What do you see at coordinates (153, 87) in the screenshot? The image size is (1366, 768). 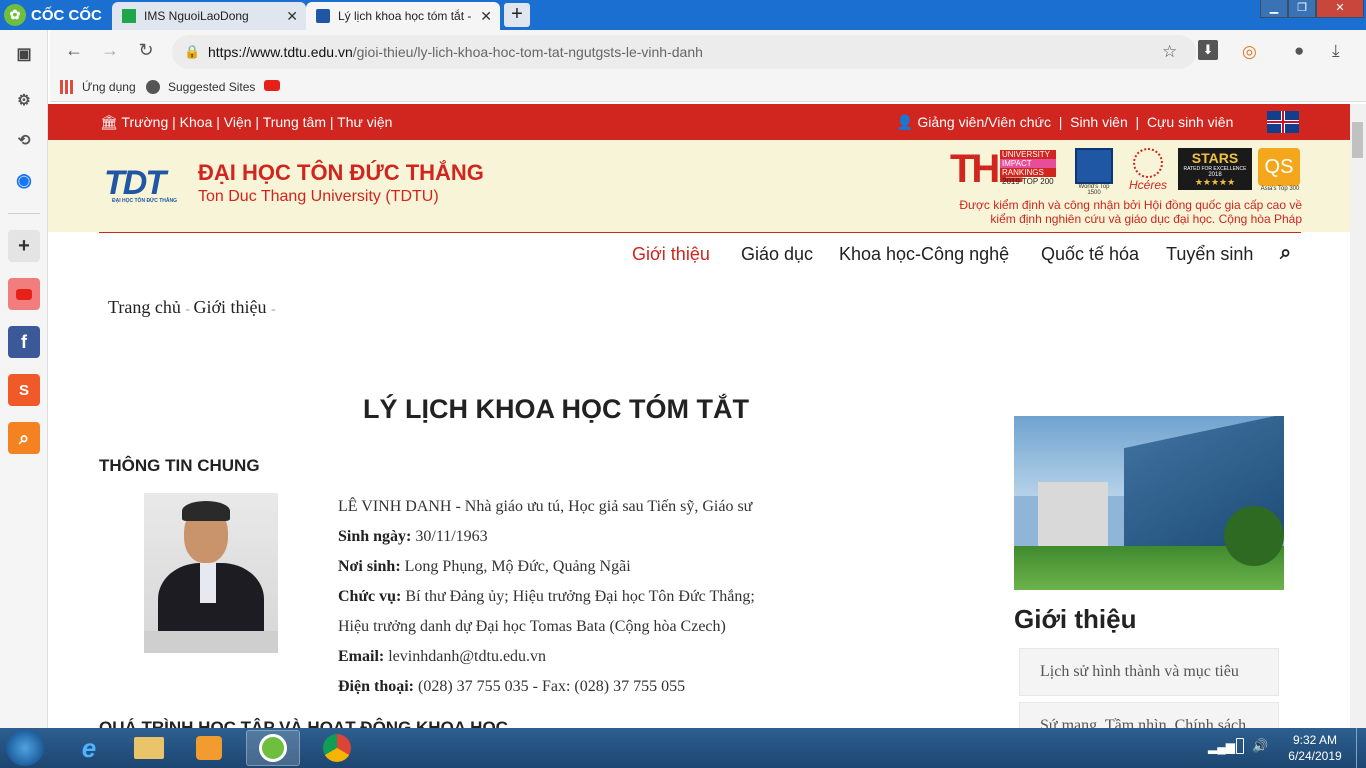 I see `globe-icon` at bounding box center [153, 87].